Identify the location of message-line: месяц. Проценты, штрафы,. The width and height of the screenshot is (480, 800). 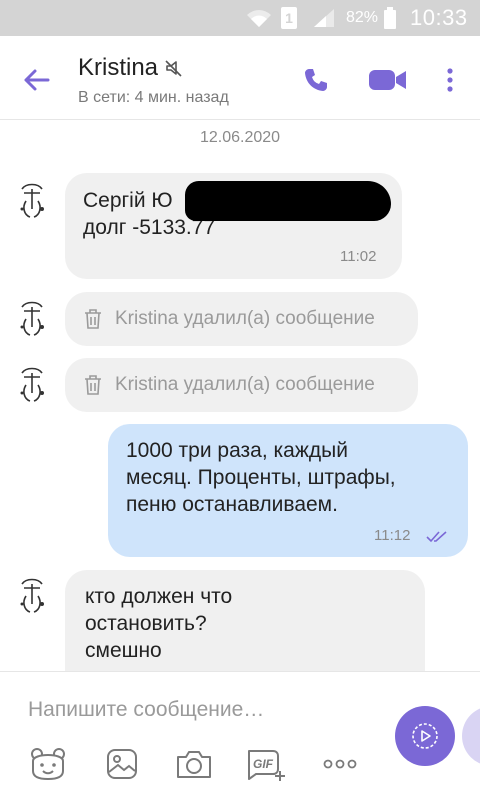
(261, 477).